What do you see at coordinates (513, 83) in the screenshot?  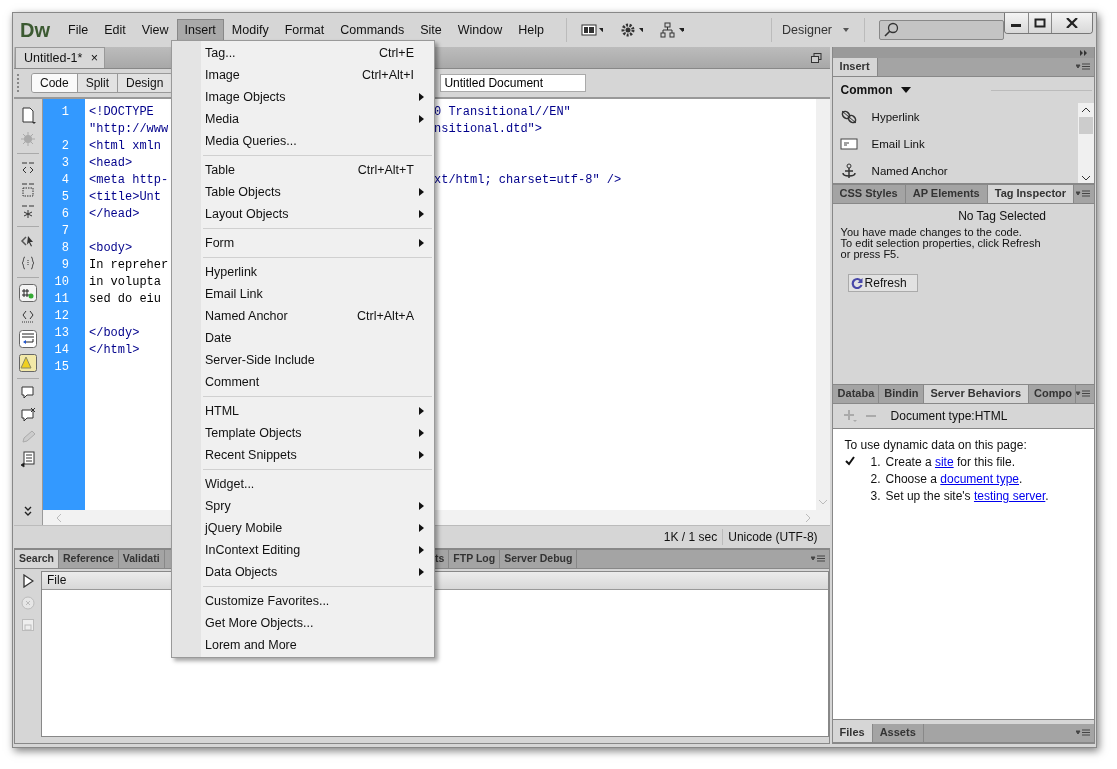 I see `title-field: Untitled Document` at bounding box center [513, 83].